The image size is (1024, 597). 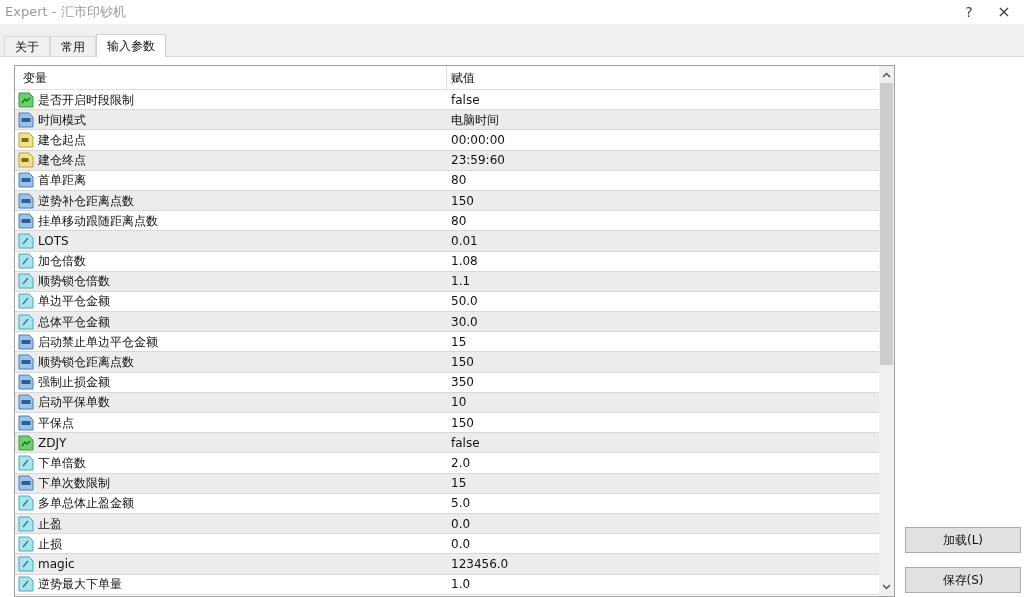 What do you see at coordinates (462, 261) in the screenshot?
I see `parameter-value: 1.08` at bounding box center [462, 261].